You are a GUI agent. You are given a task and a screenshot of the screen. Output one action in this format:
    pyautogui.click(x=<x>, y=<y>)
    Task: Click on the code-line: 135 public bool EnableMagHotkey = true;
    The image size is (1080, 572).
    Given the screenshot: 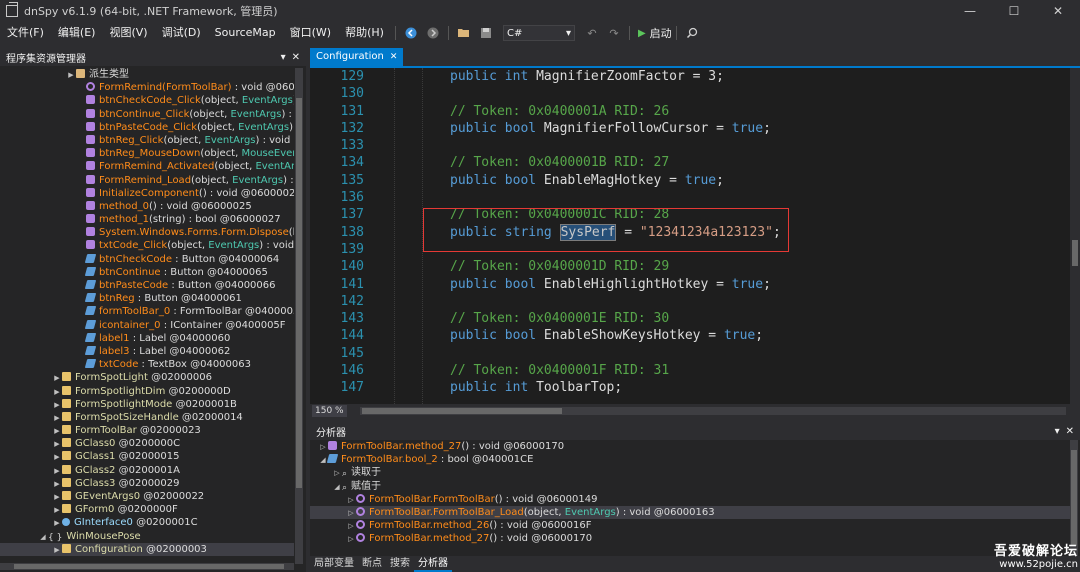 What is the action you would take?
    pyautogui.click(x=688, y=180)
    